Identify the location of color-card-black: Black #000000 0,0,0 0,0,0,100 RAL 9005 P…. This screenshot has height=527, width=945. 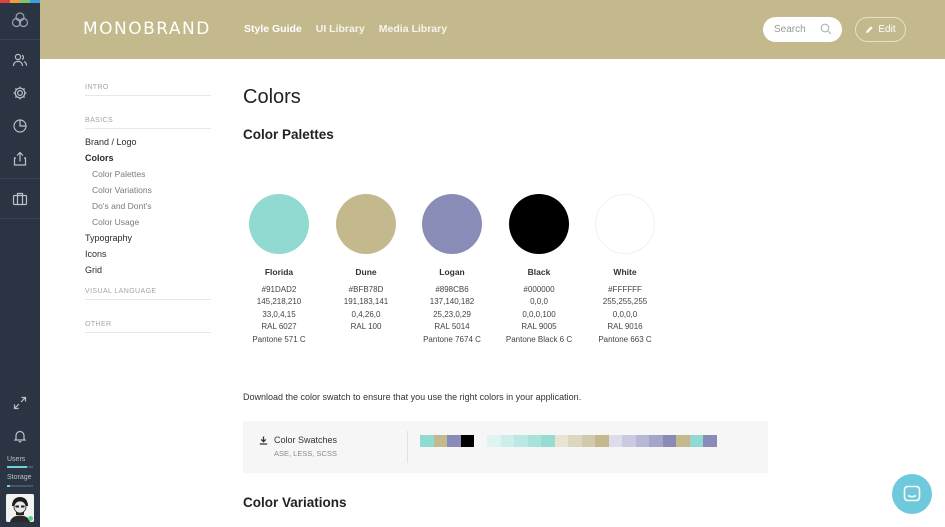
(539, 270).